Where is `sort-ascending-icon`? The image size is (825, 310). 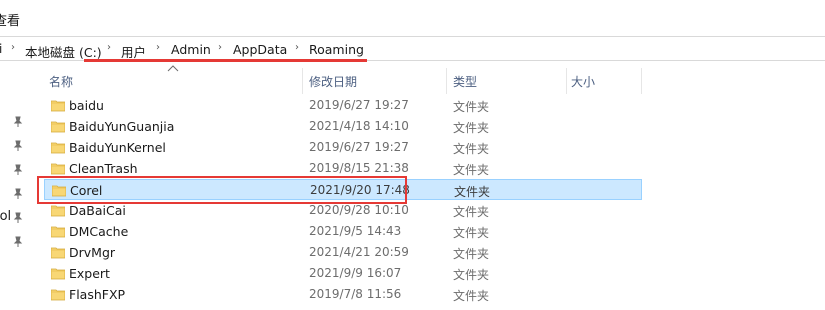 sort-ascending-icon is located at coordinates (173, 68).